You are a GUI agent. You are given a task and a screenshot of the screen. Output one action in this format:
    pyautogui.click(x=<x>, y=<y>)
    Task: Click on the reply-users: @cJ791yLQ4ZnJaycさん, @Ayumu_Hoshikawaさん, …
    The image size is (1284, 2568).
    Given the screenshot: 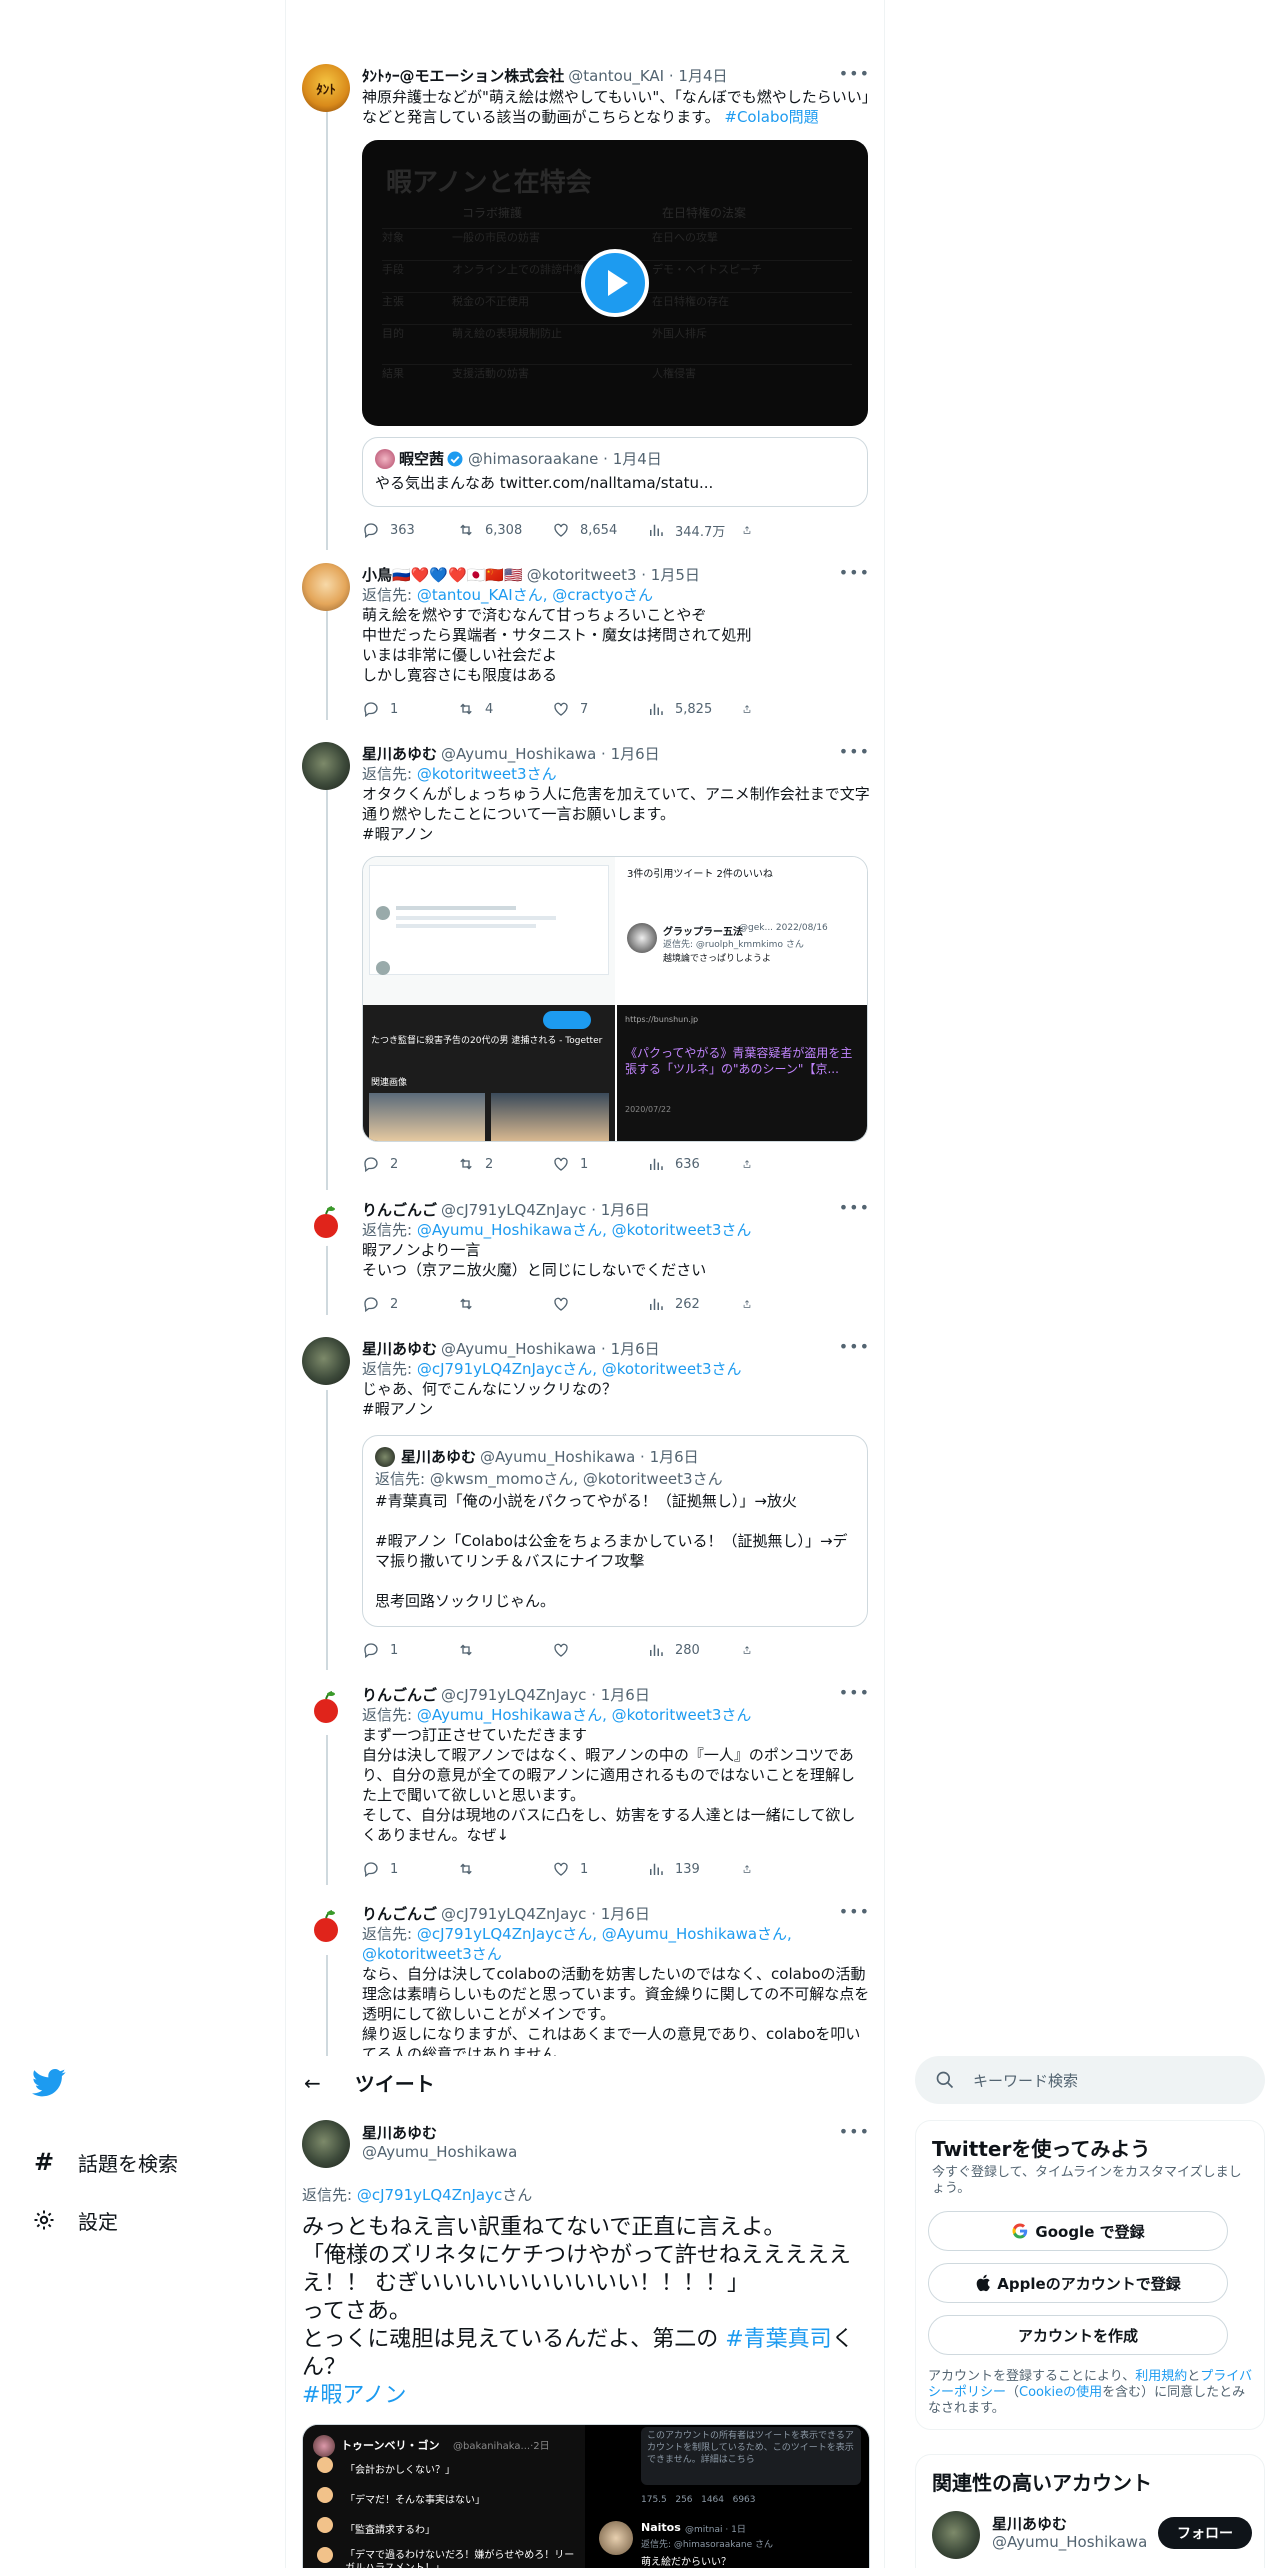 What is the action you would take?
    pyautogui.click(x=577, y=1944)
    